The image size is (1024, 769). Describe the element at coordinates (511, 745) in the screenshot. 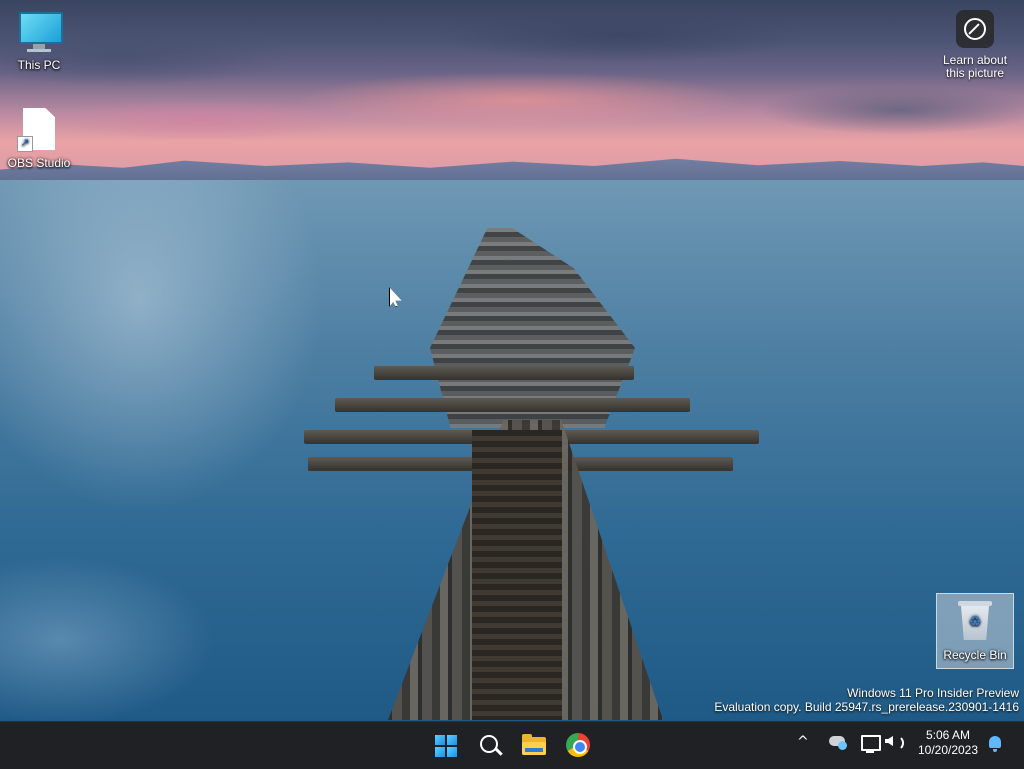

I see `taskbar-pinned-apps` at that location.